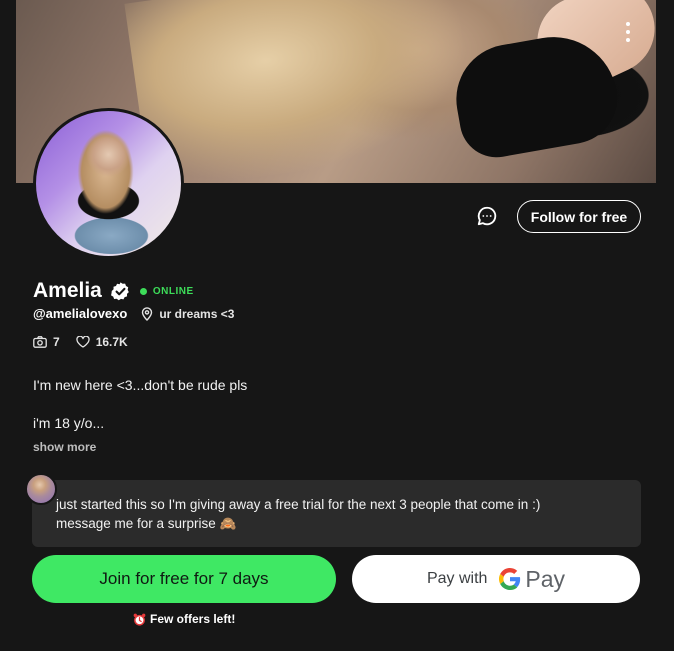  I want to click on google-g-icon, so click(510, 579).